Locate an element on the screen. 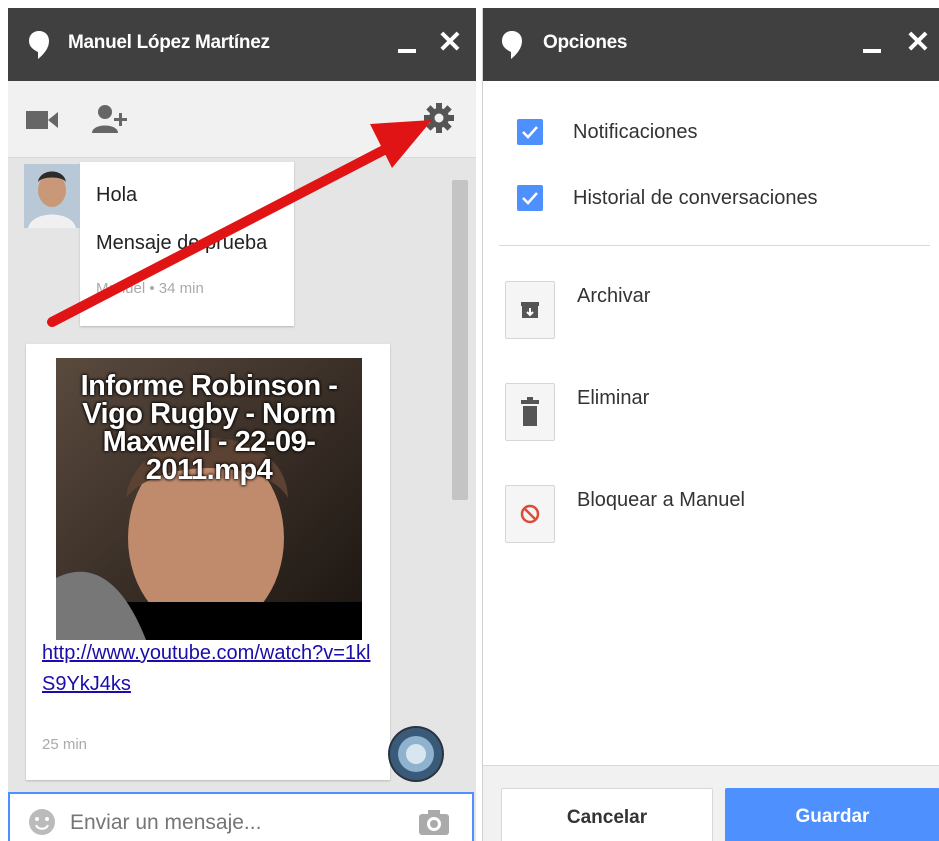 The height and width of the screenshot is (841, 939). gear-icon is located at coordinates (439, 118).